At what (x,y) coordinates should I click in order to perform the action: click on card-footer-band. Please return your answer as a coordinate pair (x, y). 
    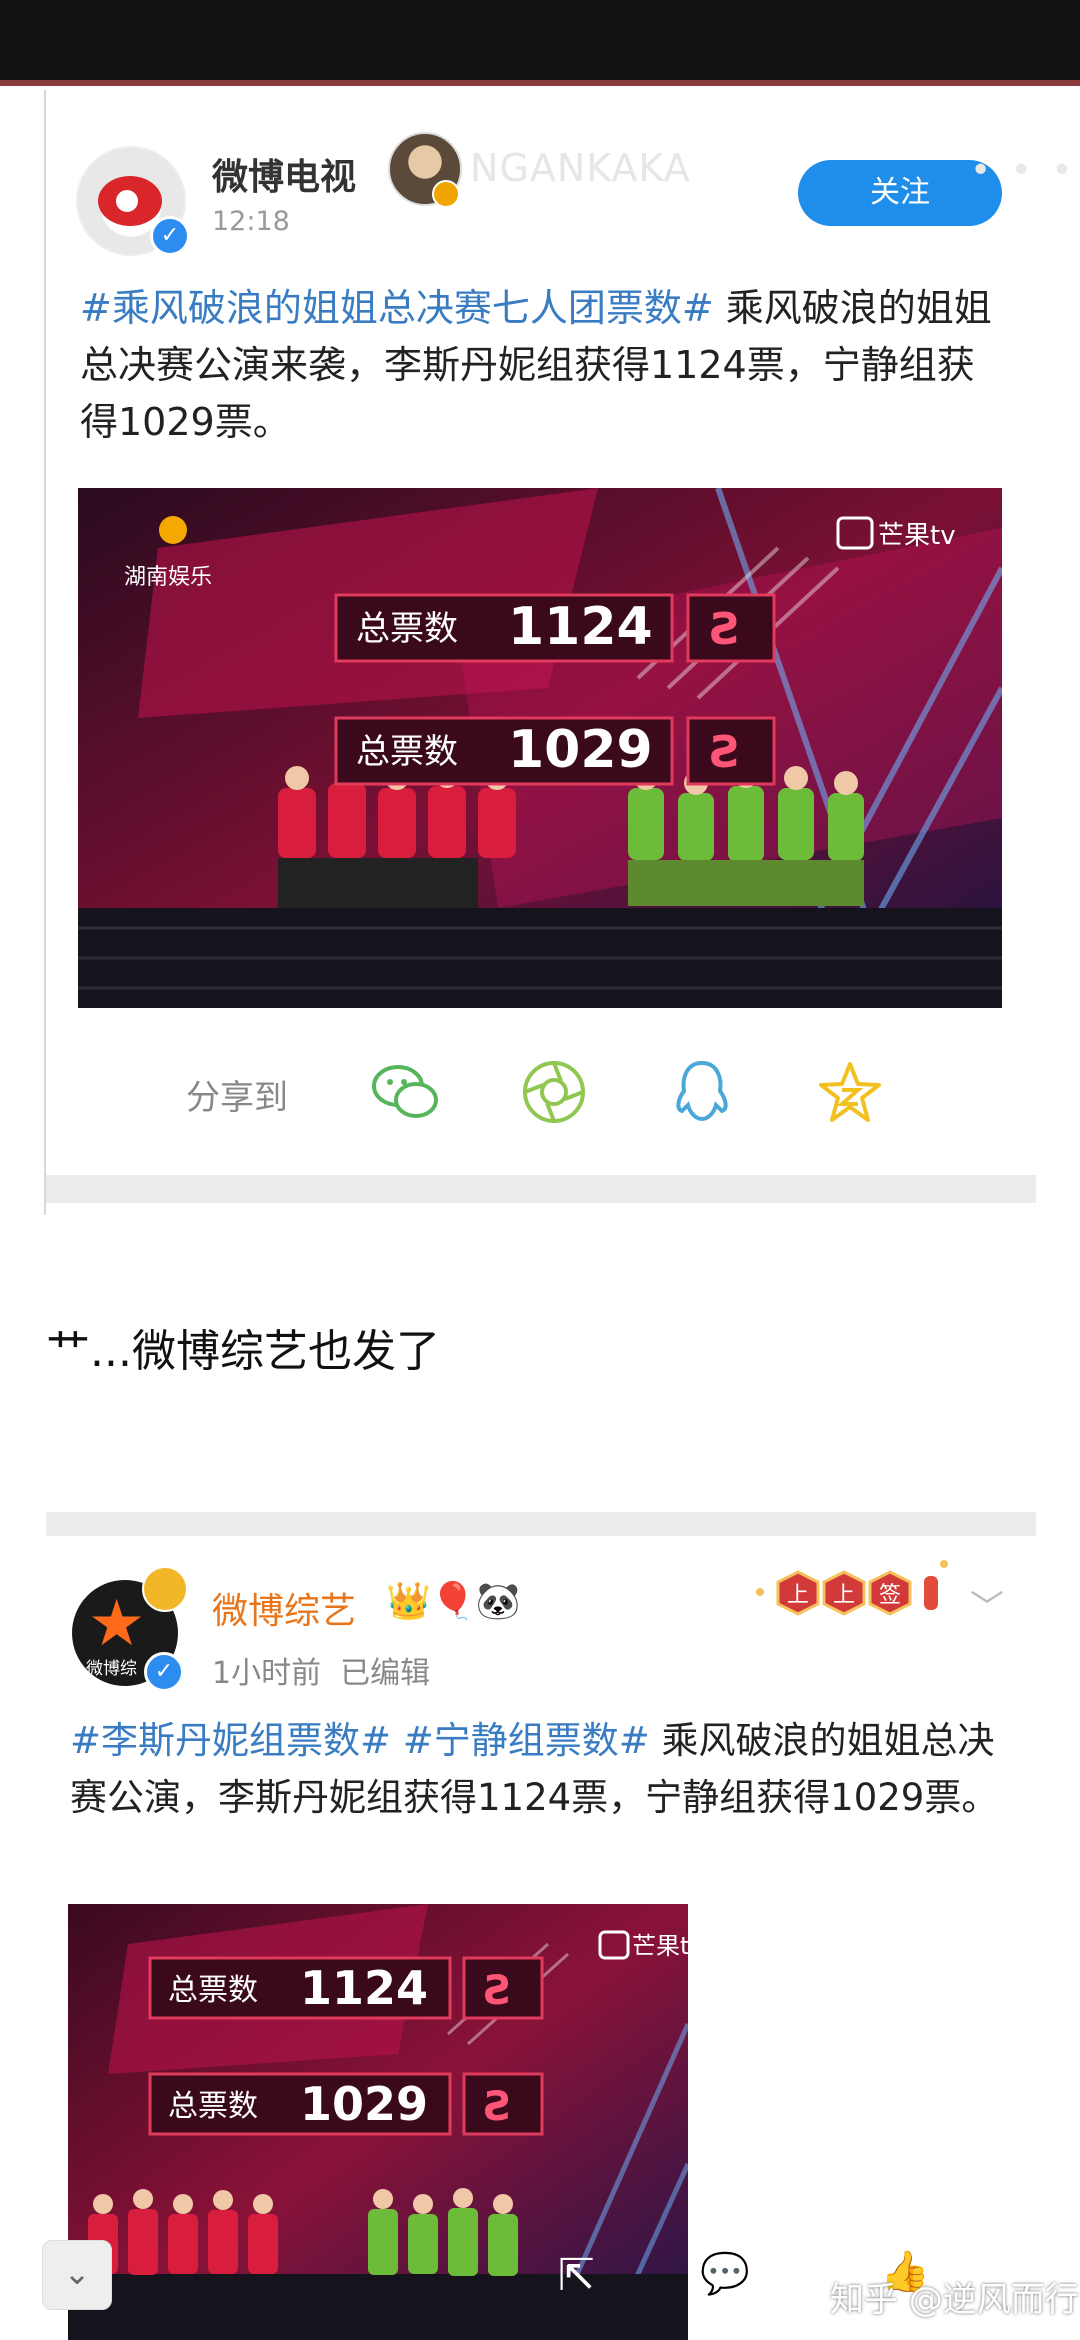
    Looking at the image, I should click on (541, 1189).